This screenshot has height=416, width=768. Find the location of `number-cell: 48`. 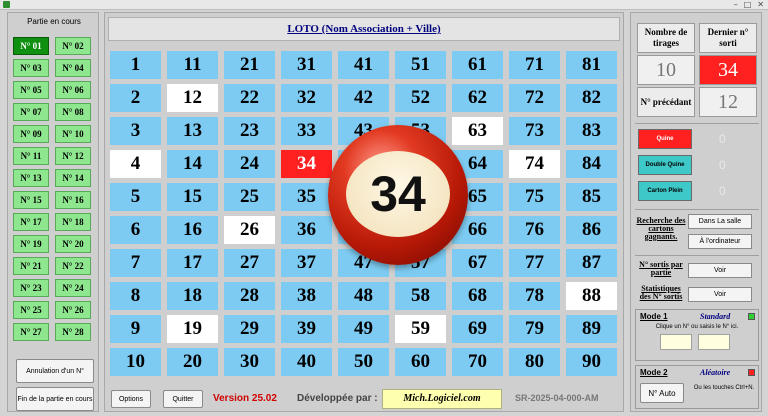

number-cell: 48 is located at coordinates (363, 296).